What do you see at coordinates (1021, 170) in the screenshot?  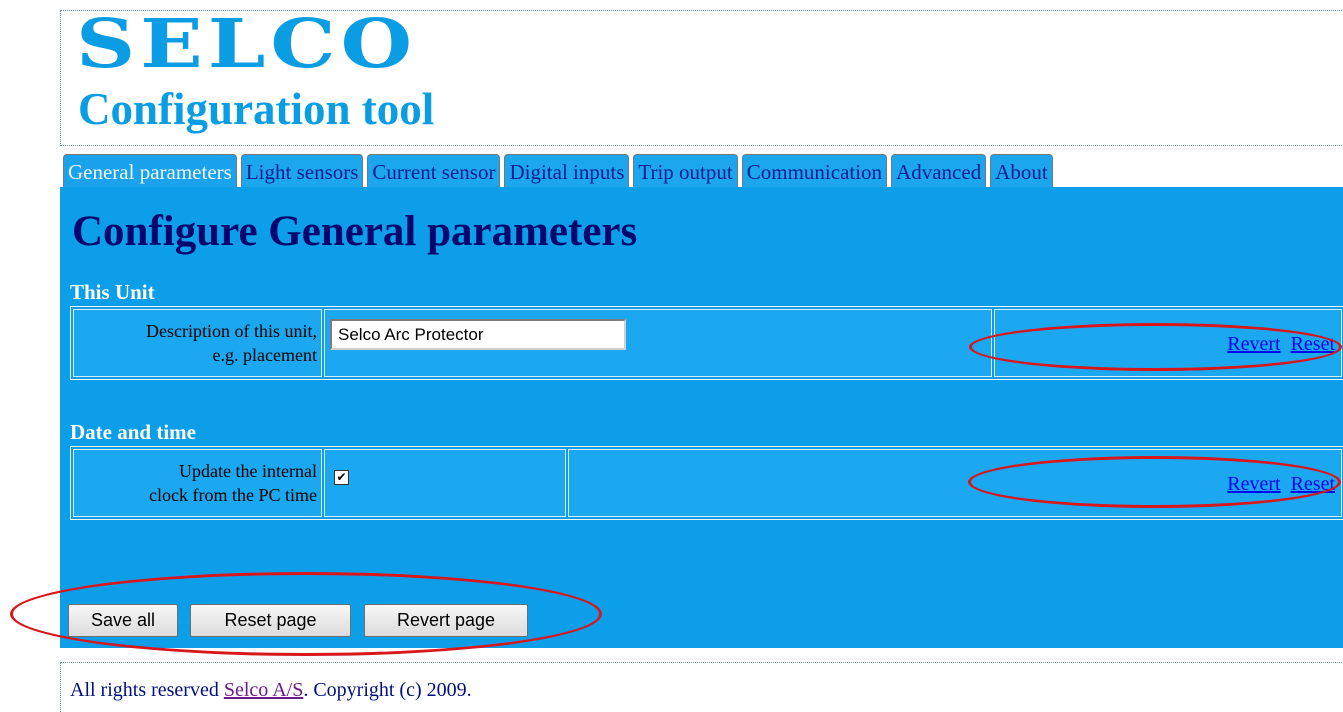 I see `tab-about: About` at bounding box center [1021, 170].